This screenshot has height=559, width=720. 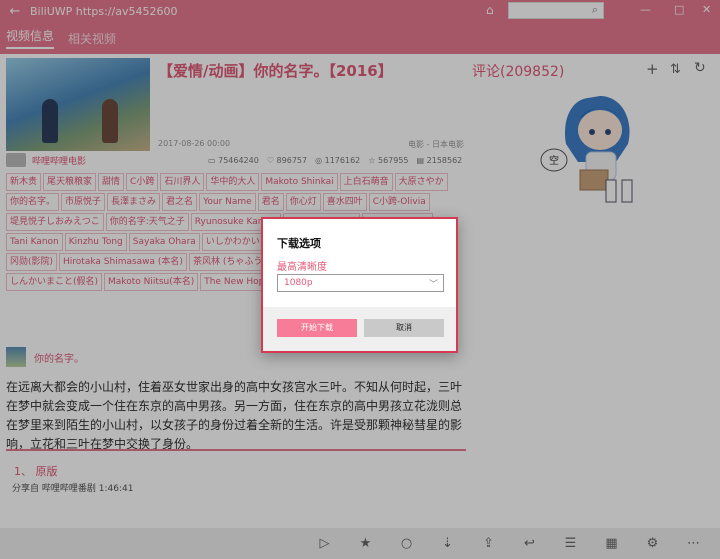 I want to click on download-options-dialog: 下载选项 最高清晰度 1080p ﹀ 开始下载 取消, so click(x=359, y=285).